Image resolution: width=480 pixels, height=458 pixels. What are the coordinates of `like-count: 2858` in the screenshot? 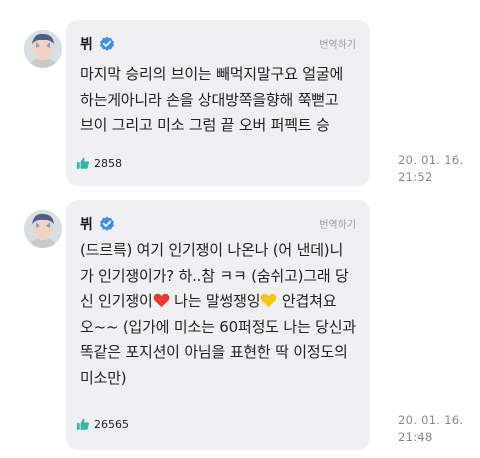 It's located at (108, 163).